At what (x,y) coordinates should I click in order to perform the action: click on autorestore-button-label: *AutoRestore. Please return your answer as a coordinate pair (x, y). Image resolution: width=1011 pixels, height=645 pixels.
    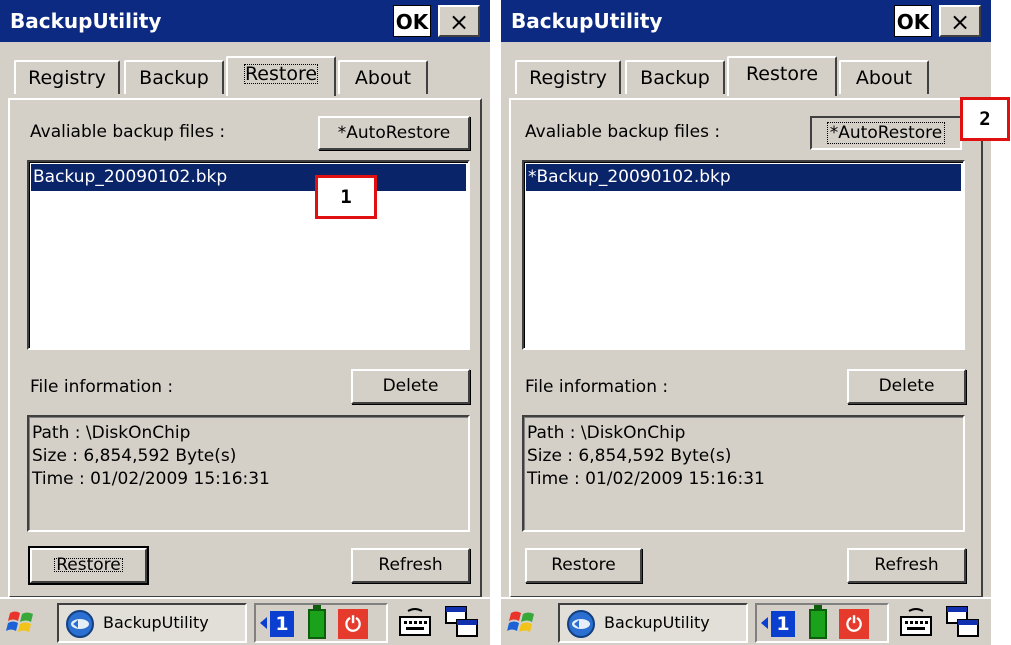
    Looking at the image, I should click on (886, 133).